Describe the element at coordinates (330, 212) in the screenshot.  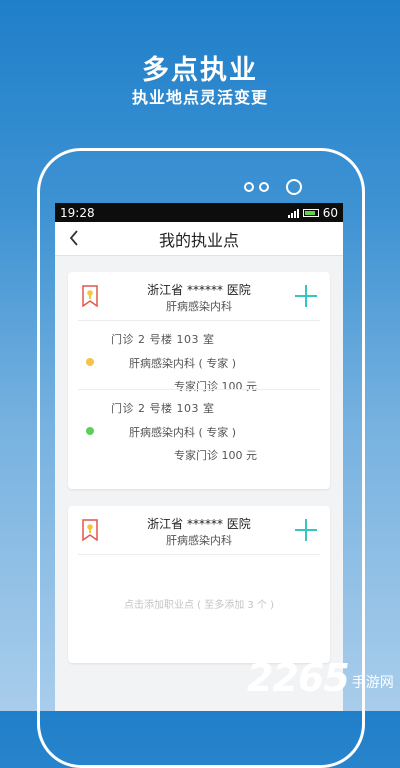
I see `battery-level: 60` at that location.